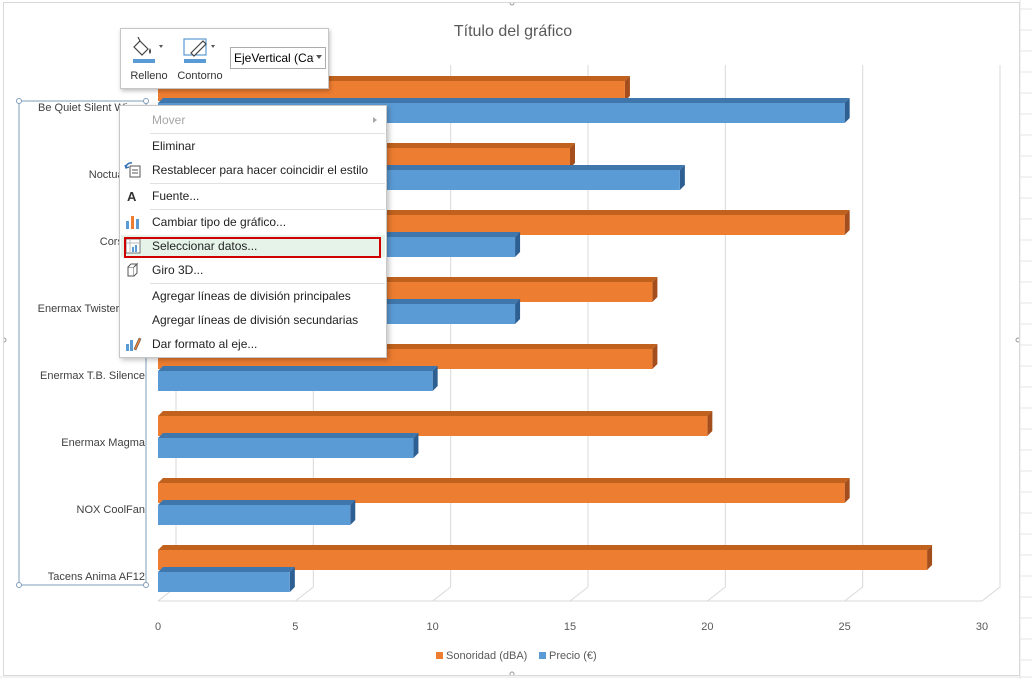 This screenshot has height=679, width=1032. Describe the element at coordinates (253, 296) in the screenshot. I see `menu-item-add-major-gridlines: Agregar líneas de división principales` at that location.